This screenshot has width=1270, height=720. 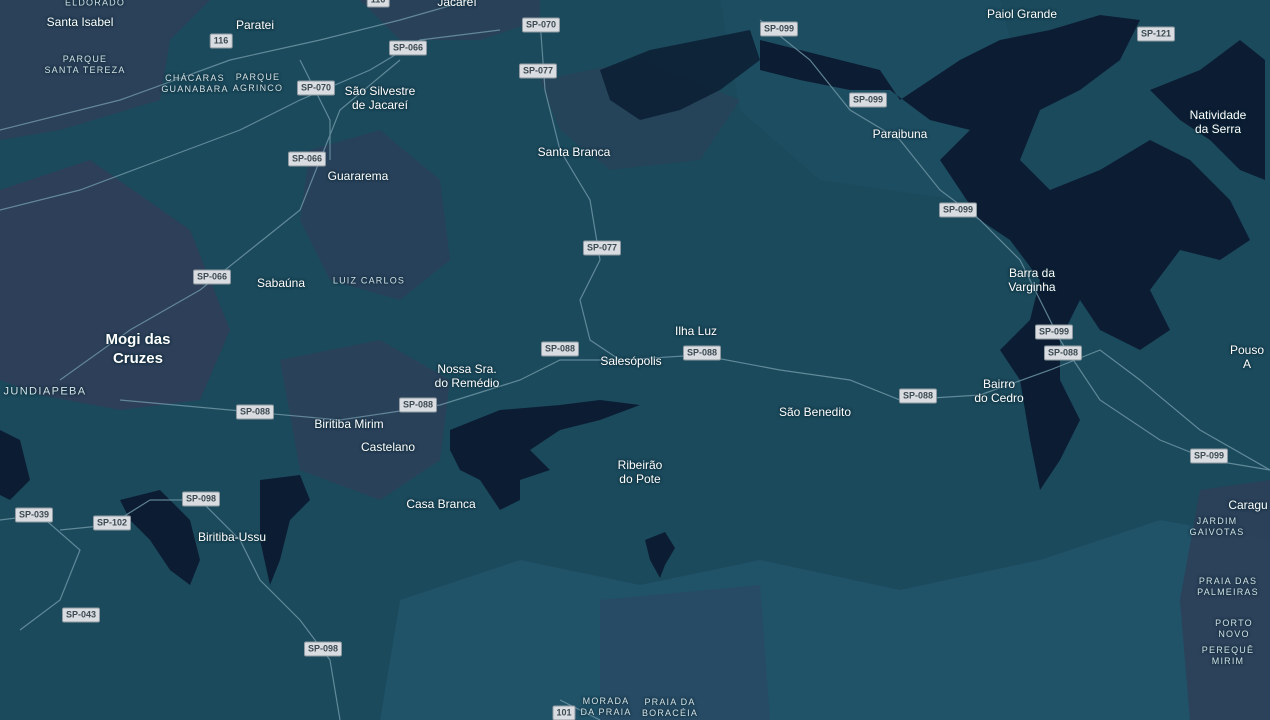 What do you see at coordinates (232, 537) in the screenshot?
I see `place-biritiba-ussu: Biritiba-Ussu` at bounding box center [232, 537].